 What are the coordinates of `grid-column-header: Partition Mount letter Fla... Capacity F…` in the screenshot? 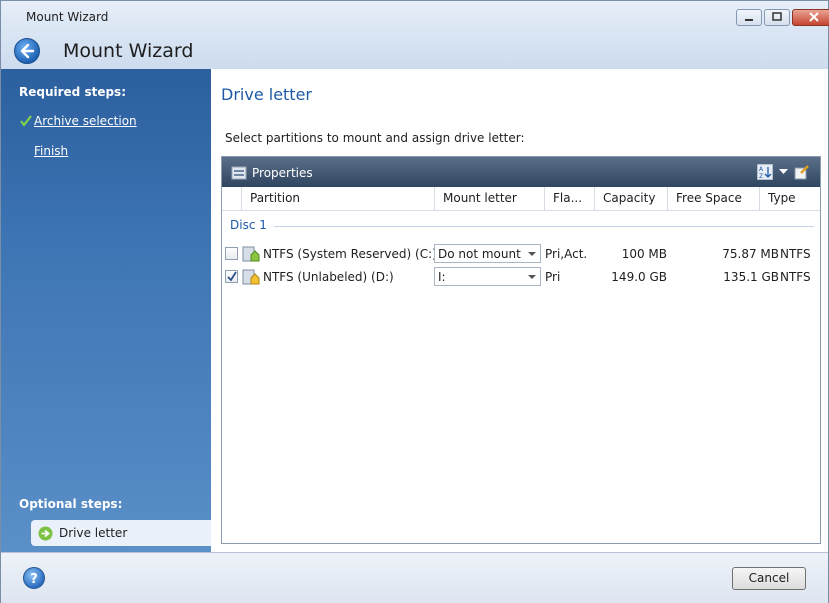 It's located at (521, 199).